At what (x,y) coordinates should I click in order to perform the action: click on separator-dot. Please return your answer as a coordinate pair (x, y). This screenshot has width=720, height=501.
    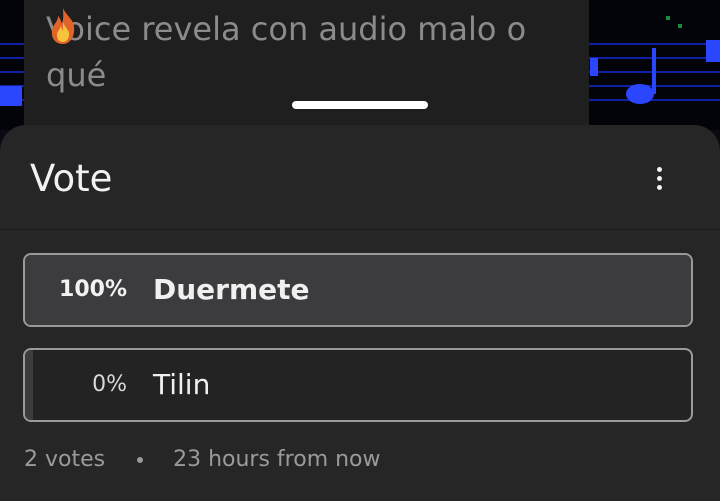
    Looking at the image, I should click on (140, 460).